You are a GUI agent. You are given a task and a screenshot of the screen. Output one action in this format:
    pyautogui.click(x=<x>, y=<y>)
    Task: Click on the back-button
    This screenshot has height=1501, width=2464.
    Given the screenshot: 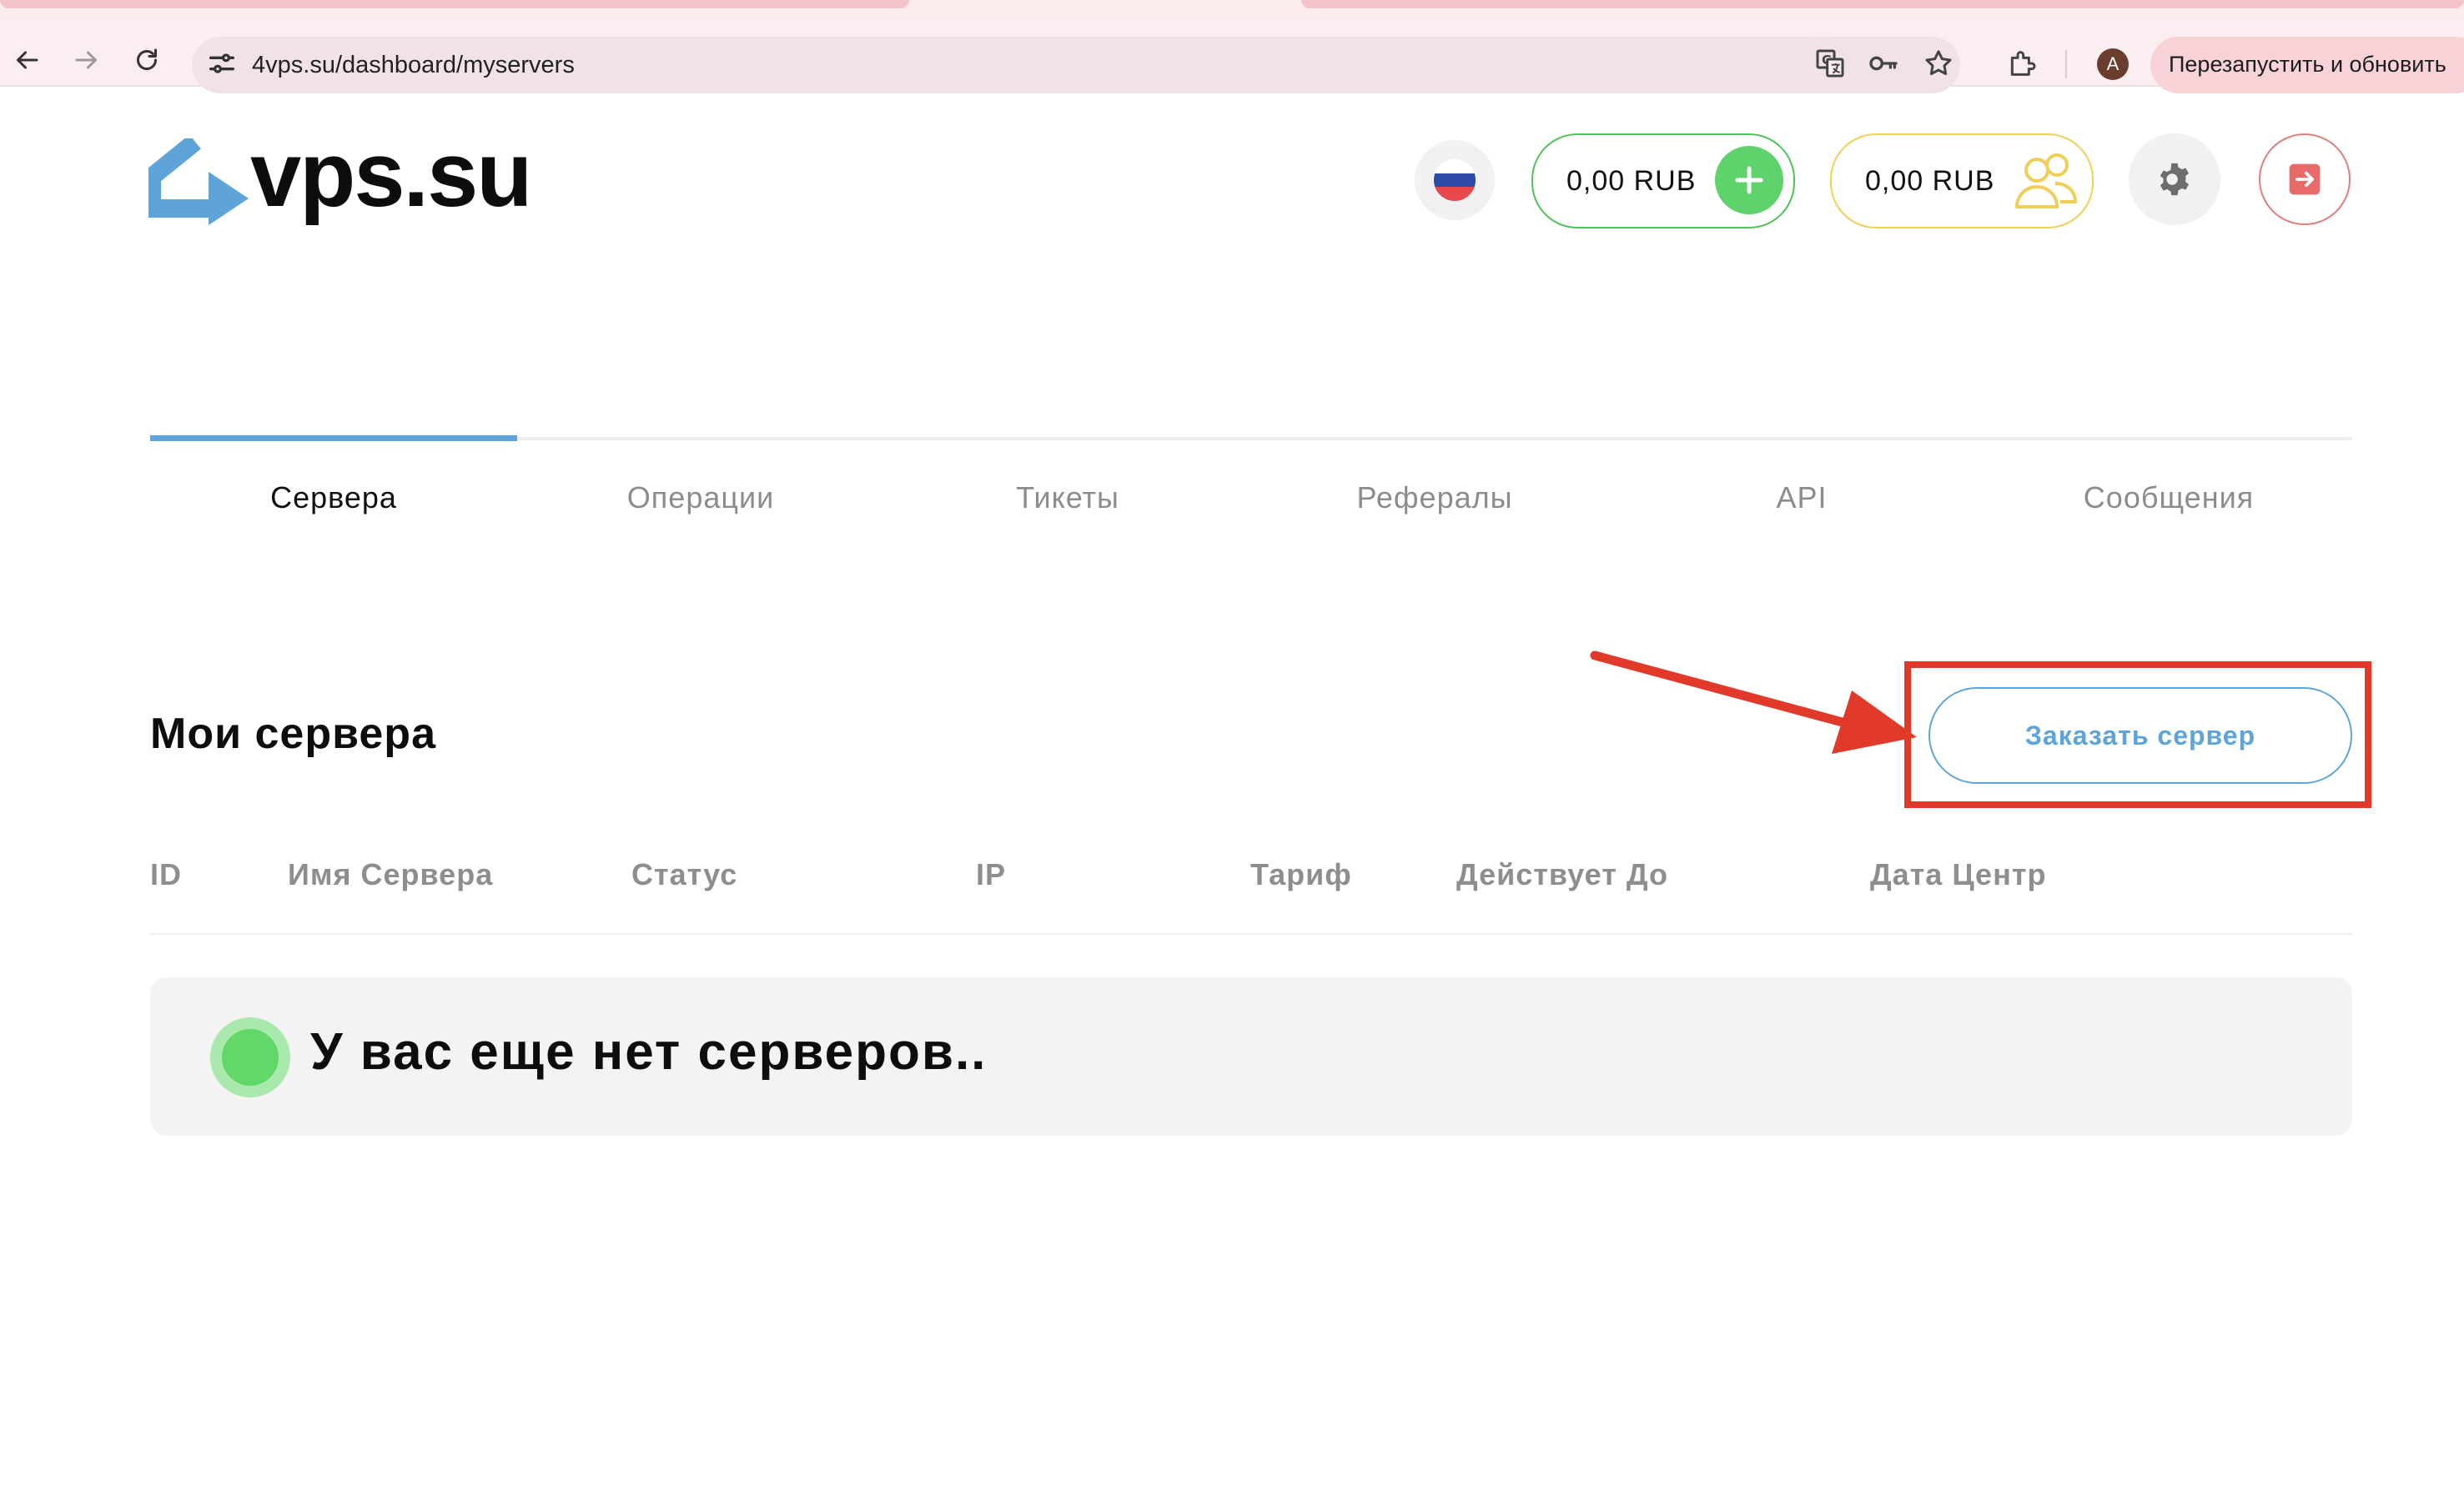 What is the action you would take?
    pyautogui.click(x=26, y=60)
    